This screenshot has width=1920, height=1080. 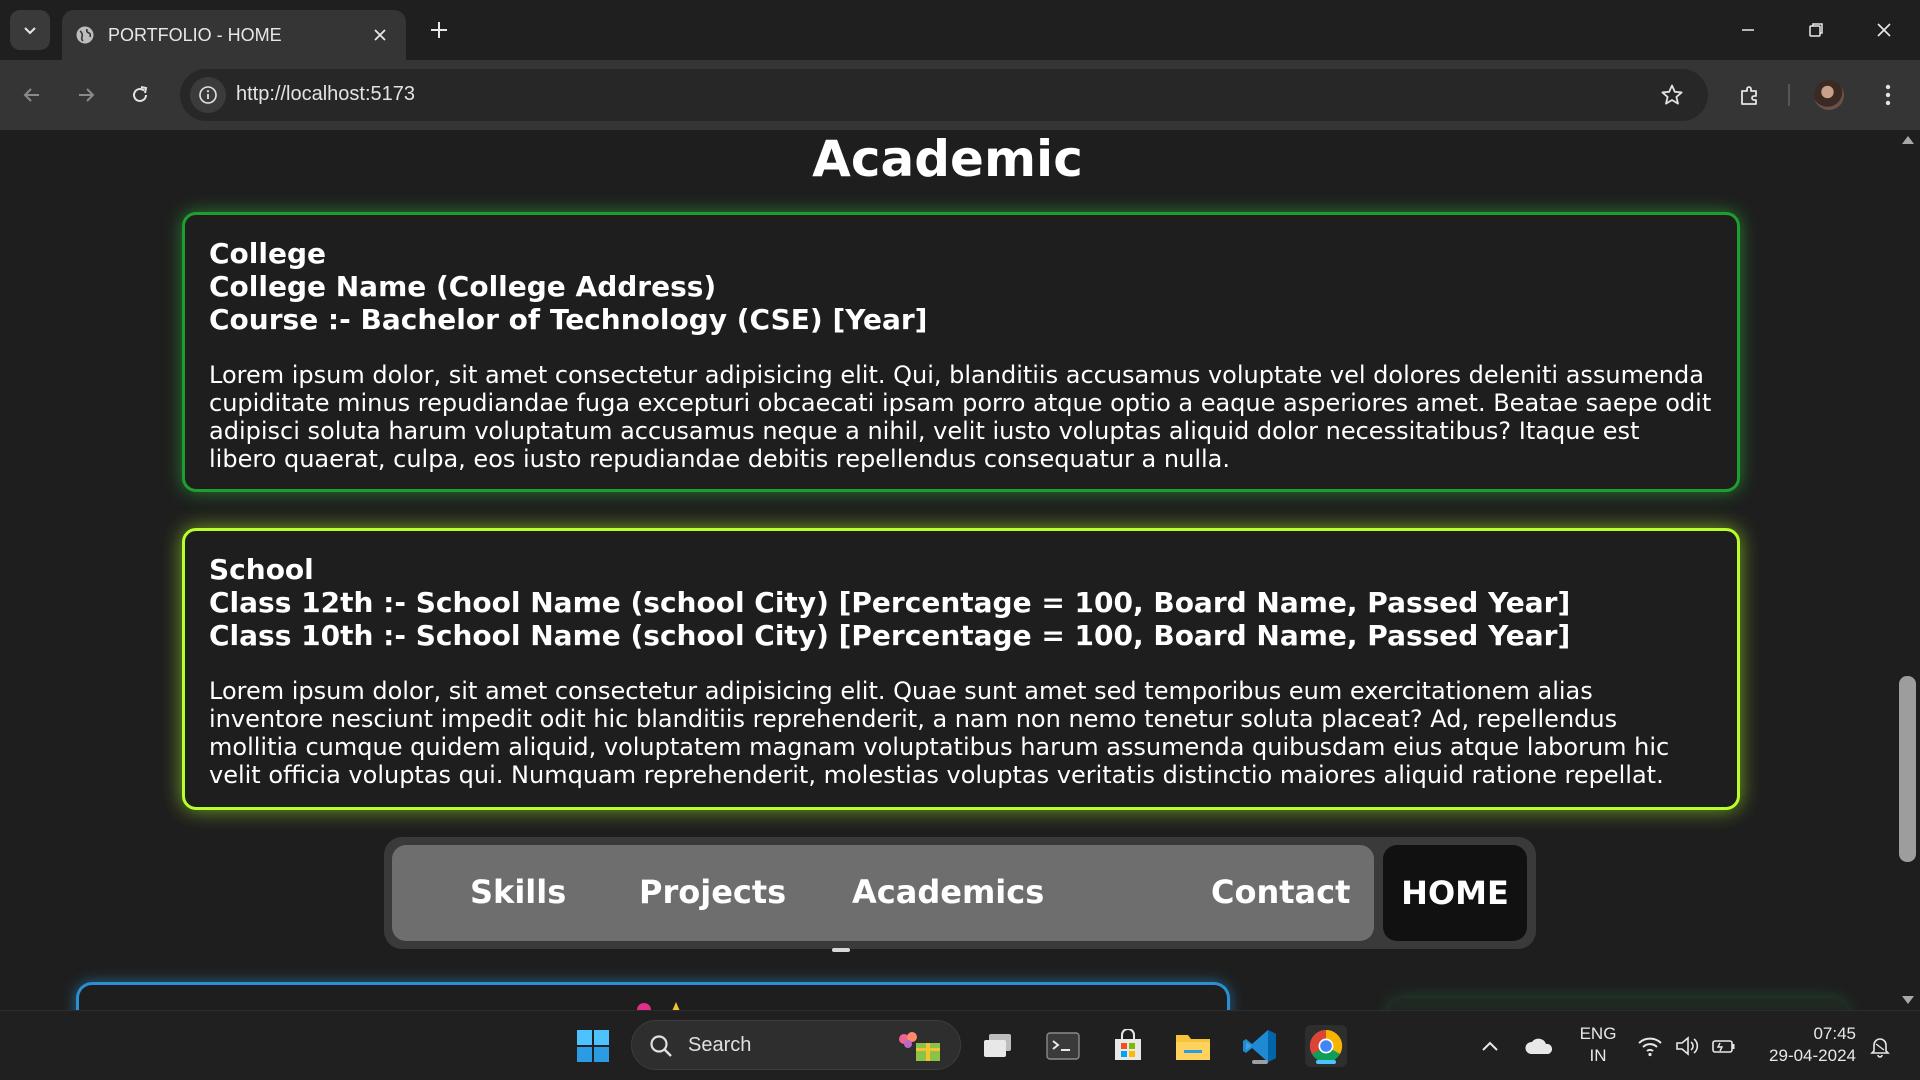 What do you see at coordinates (1598, 1033) in the screenshot?
I see `language-code: ENG` at bounding box center [1598, 1033].